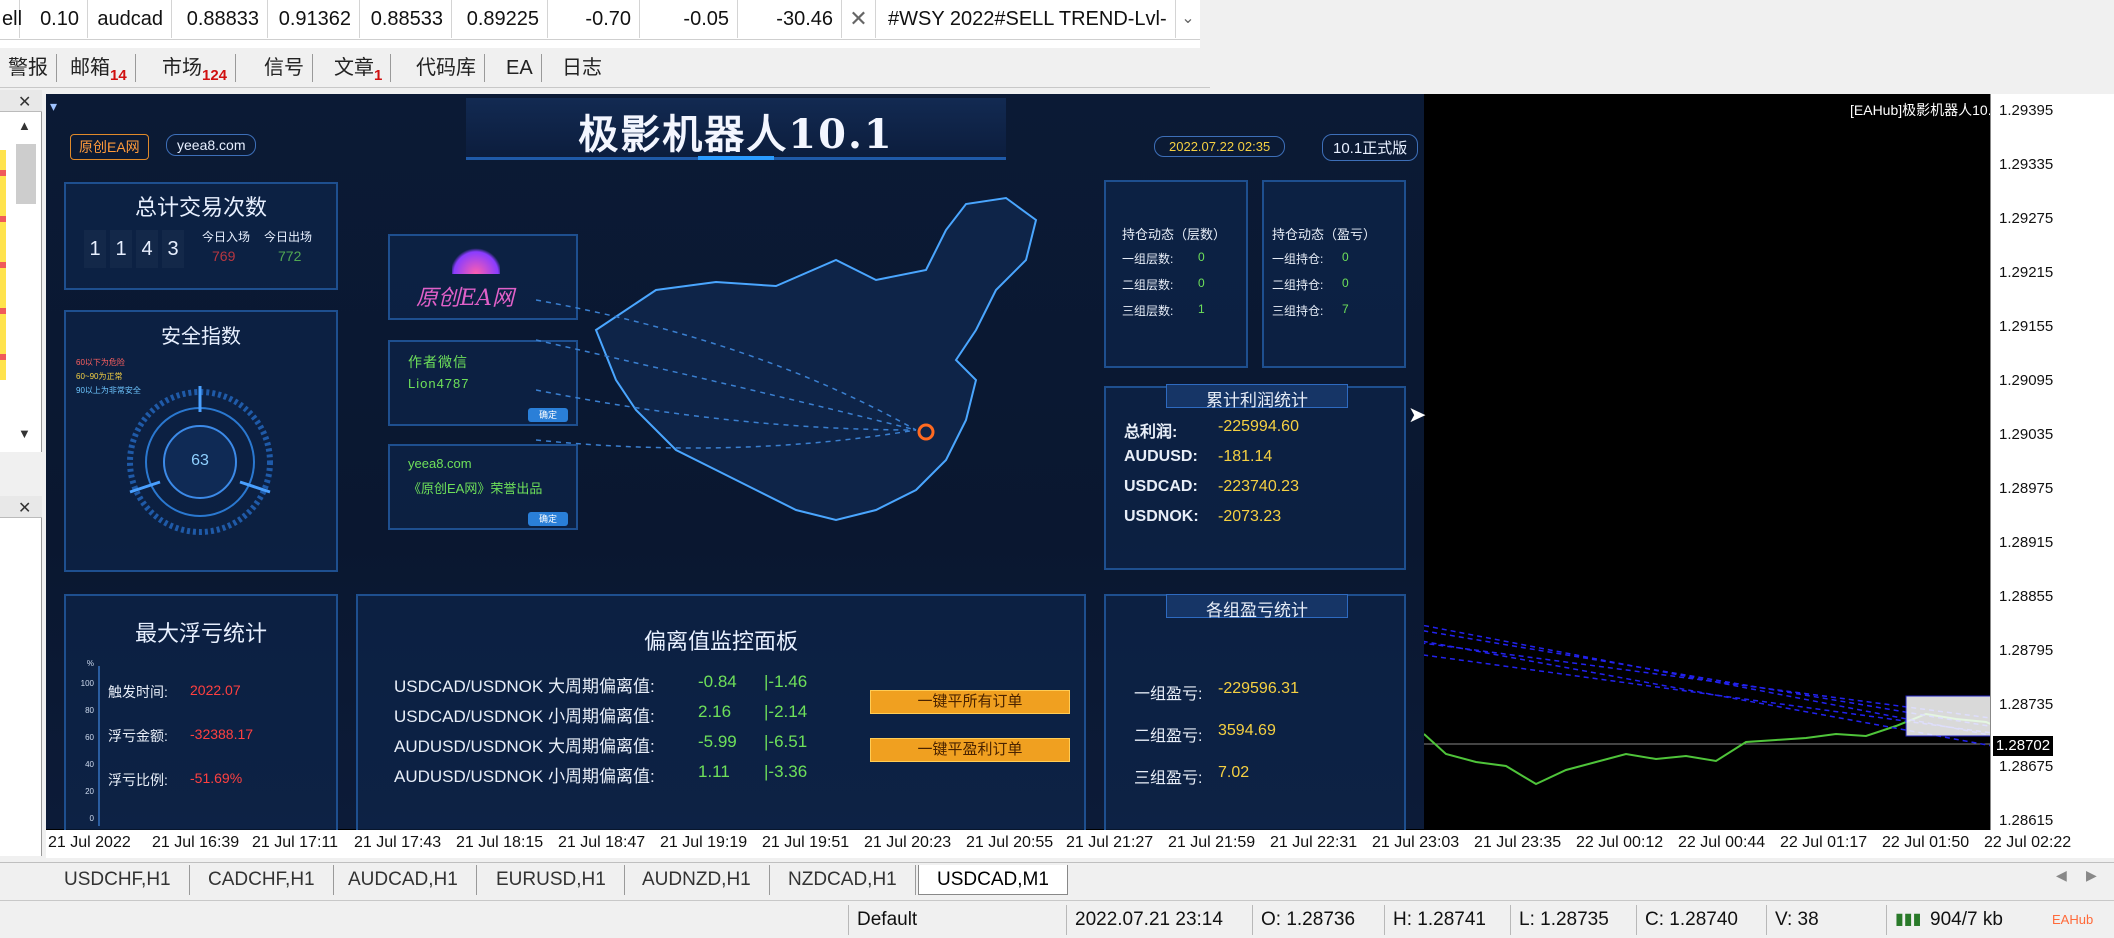  Describe the element at coordinates (1220, 146) in the screenshot. I see `datetime-display: 2022.07.22 02:35` at that location.